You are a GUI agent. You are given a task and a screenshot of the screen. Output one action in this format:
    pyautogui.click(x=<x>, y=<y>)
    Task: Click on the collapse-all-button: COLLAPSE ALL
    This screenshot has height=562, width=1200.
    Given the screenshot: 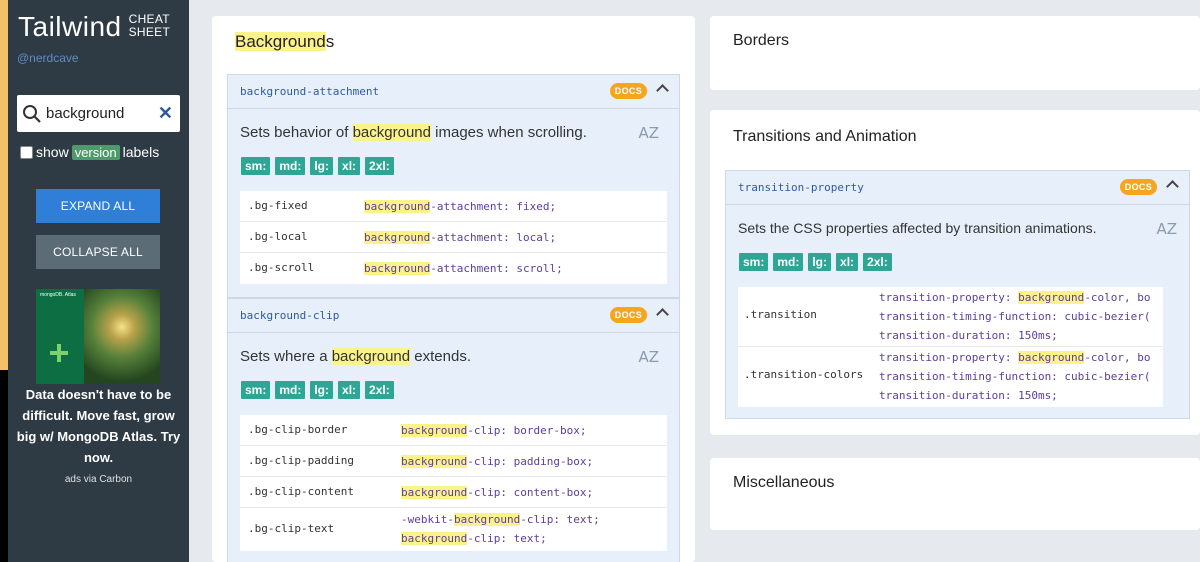 What is the action you would take?
    pyautogui.click(x=98, y=252)
    